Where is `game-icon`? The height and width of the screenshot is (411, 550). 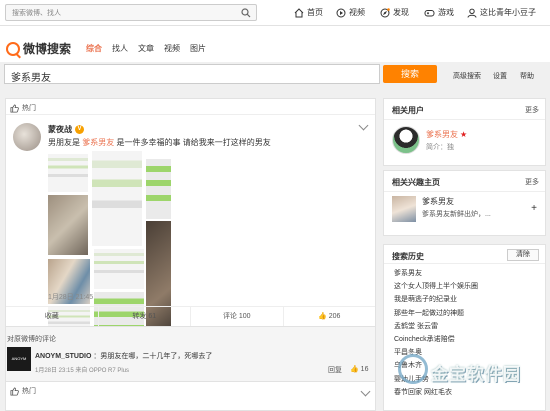
game-icon is located at coordinates (429, 12).